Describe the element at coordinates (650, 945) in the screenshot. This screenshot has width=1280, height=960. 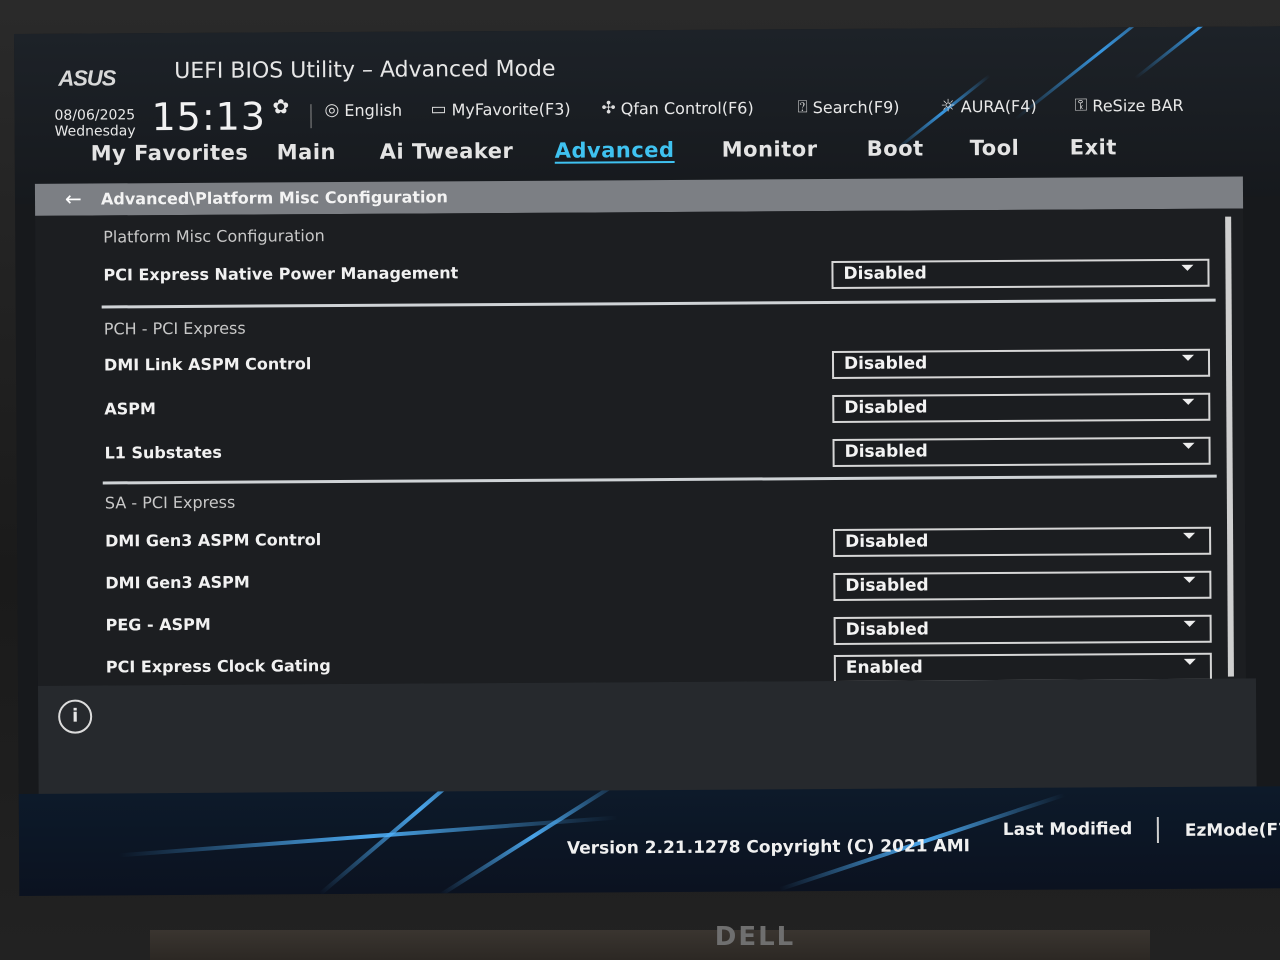
I see `monitor-stand` at that location.